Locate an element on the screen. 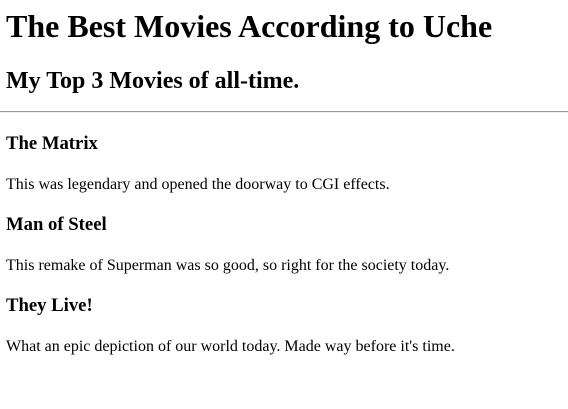 The image size is (568, 409). movie-title: The Matrix is located at coordinates (52, 143).